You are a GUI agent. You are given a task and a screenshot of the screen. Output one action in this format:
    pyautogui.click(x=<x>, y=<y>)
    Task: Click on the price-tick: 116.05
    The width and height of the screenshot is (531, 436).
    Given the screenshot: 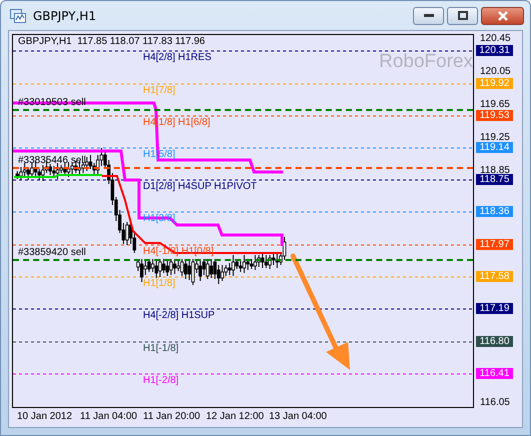 What is the action you would take?
    pyautogui.click(x=495, y=402)
    